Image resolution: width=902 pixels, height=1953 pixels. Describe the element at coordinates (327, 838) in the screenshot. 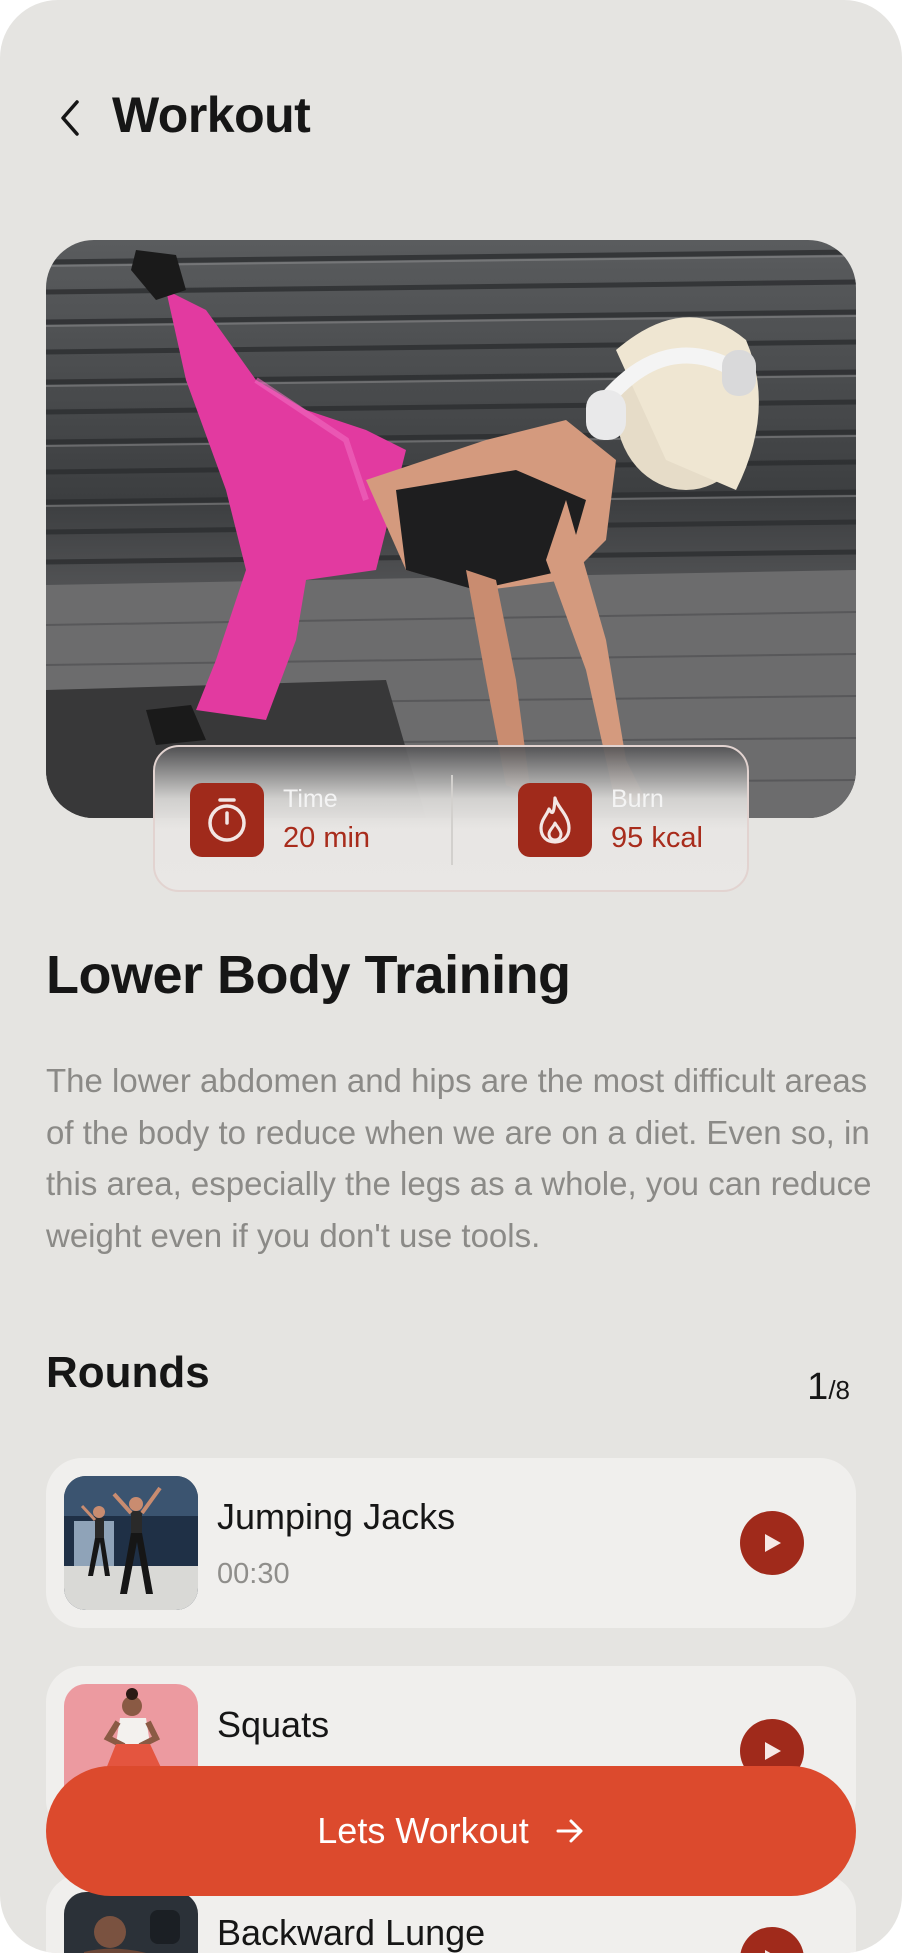

I see `stat-time-value: 20 min` at that location.